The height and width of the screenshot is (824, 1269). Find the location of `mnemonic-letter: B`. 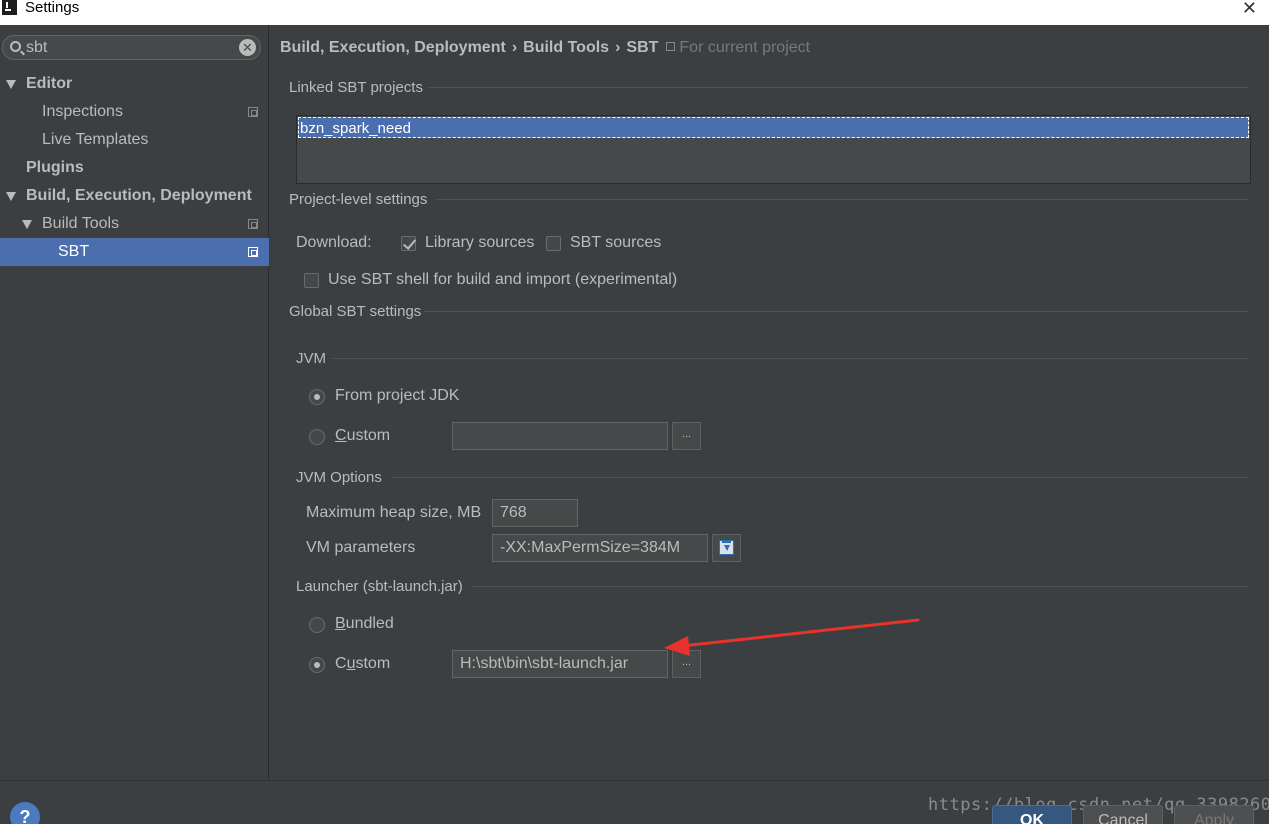

mnemonic-letter: B is located at coordinates (340, 623).